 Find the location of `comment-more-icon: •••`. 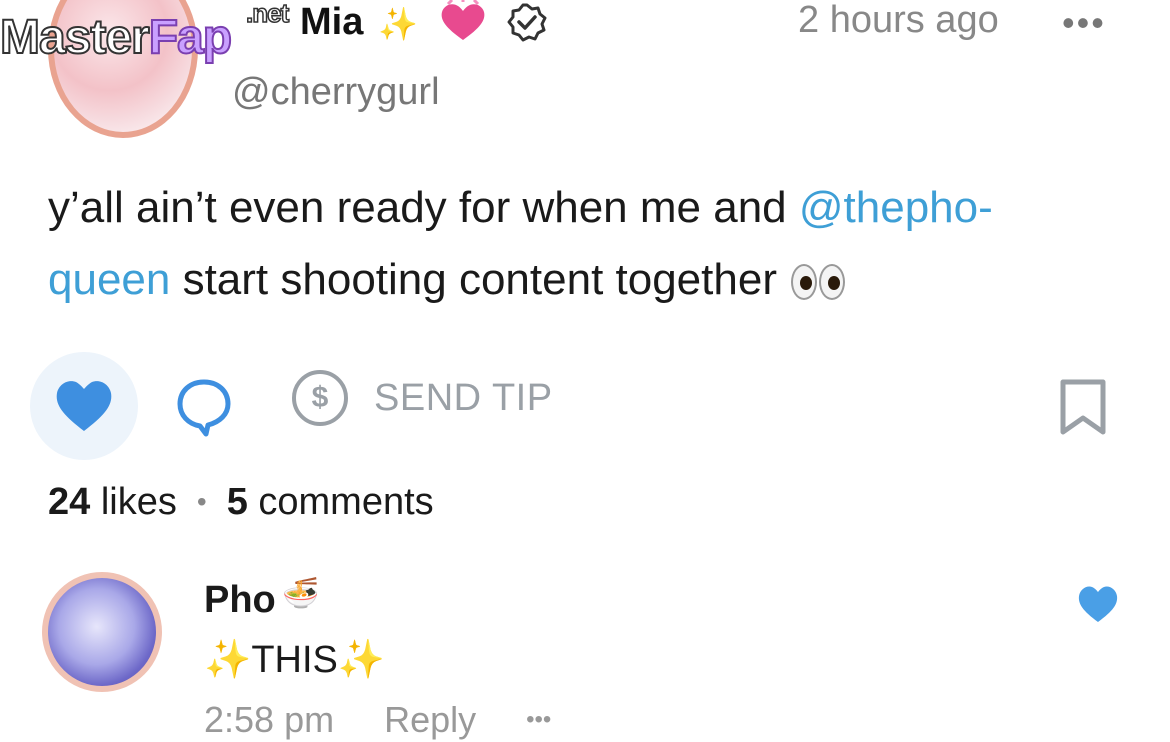

comment-more-icon: ••• is located at coordinates (538, 720).